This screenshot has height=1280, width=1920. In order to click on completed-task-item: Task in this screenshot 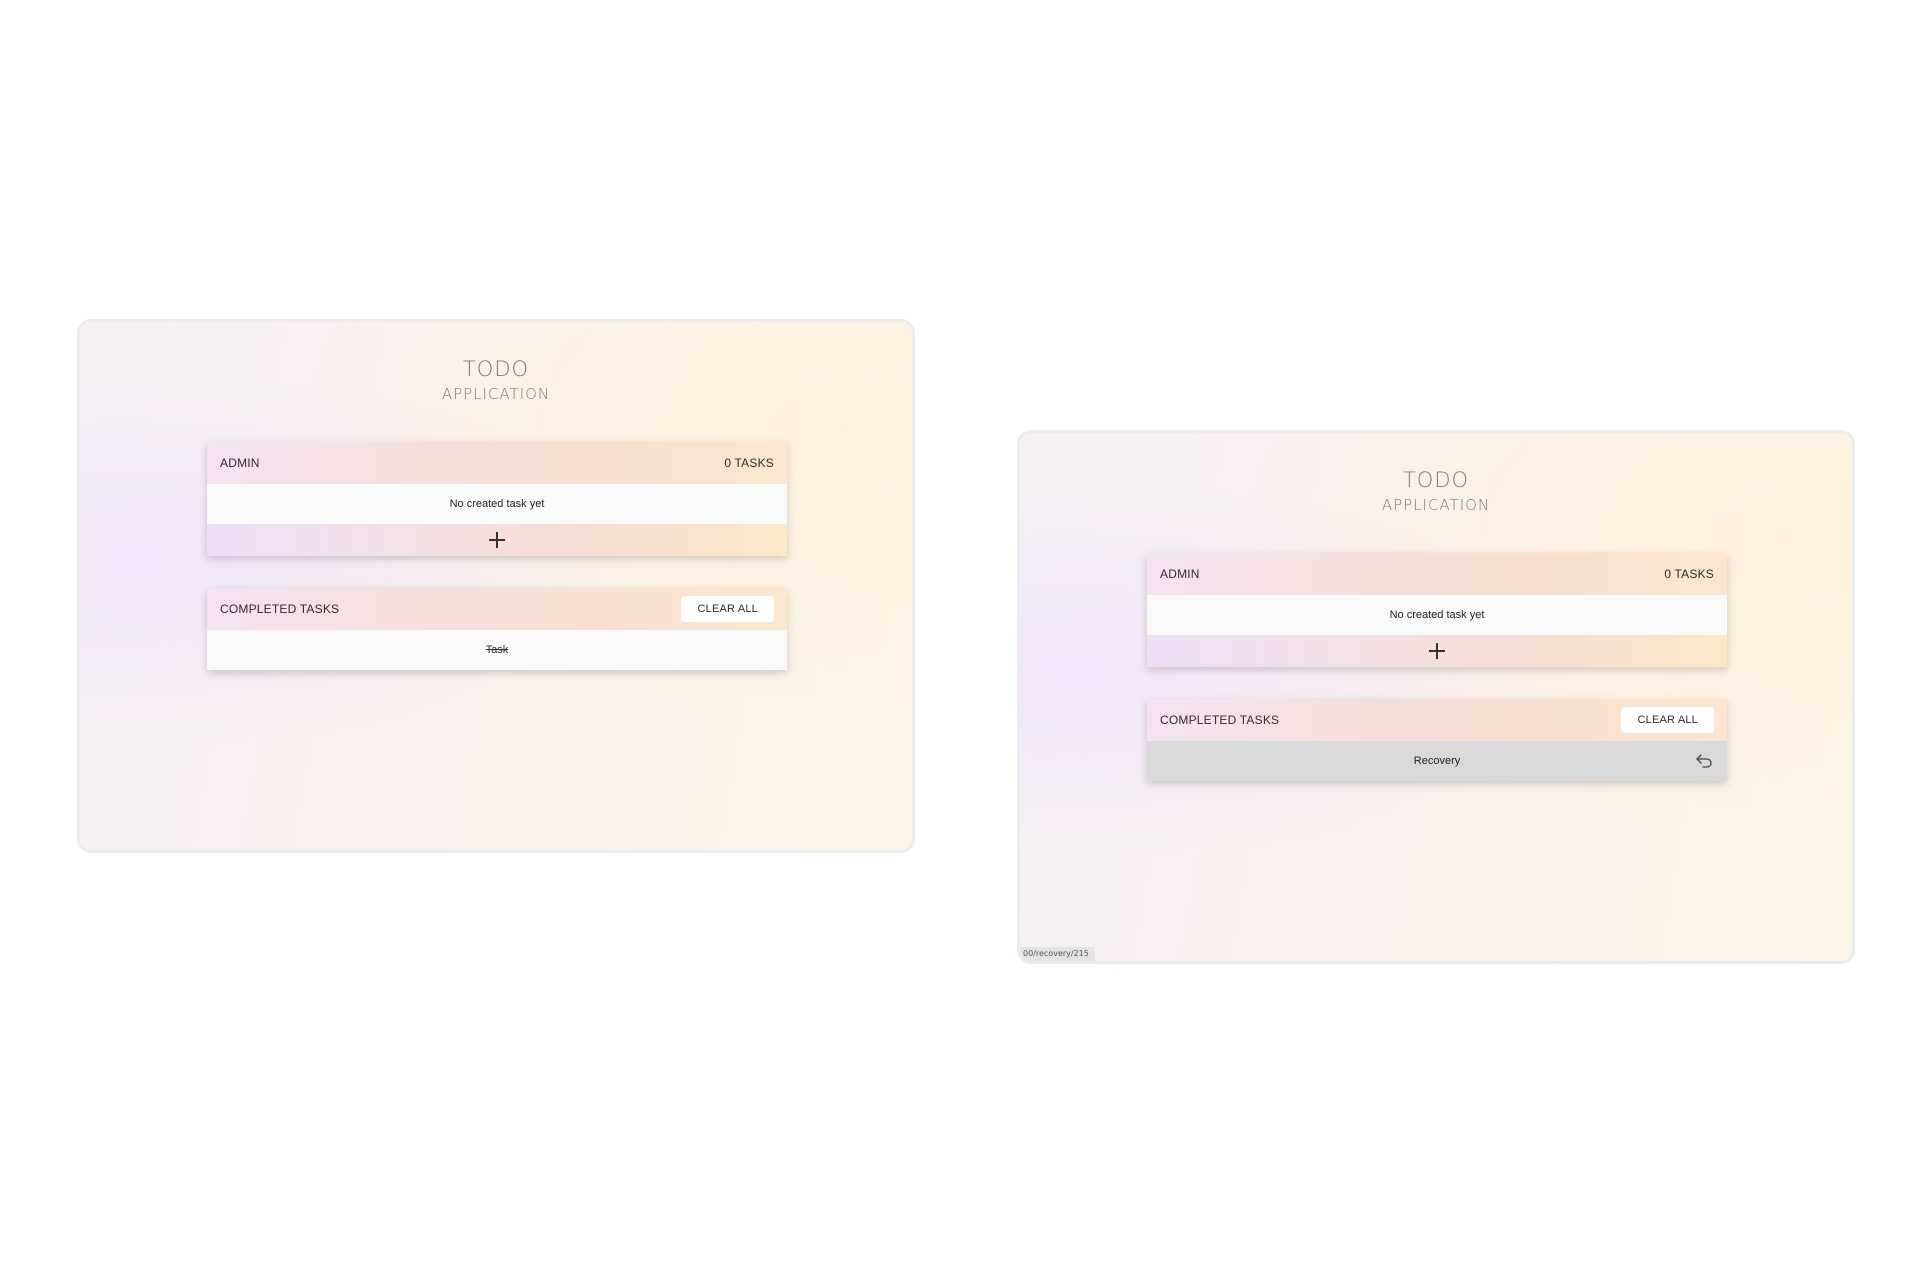, I will do `click(497, 650)`.